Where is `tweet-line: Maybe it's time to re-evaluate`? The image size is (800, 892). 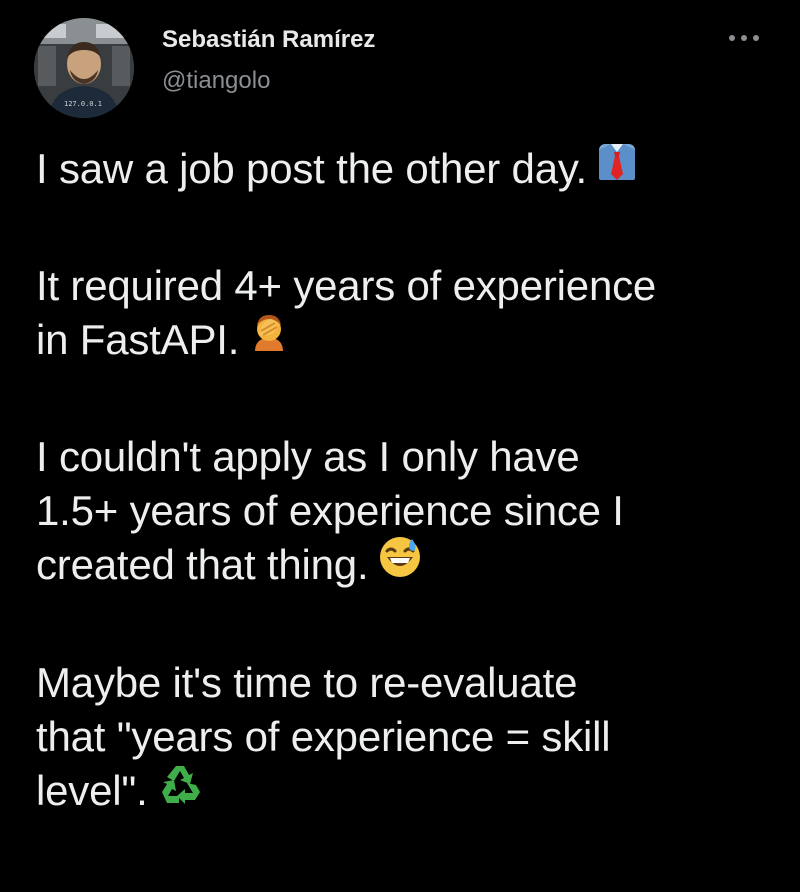 tweet-line: Maybe it's time to re-evaluate is located at coordinates (307, 683).